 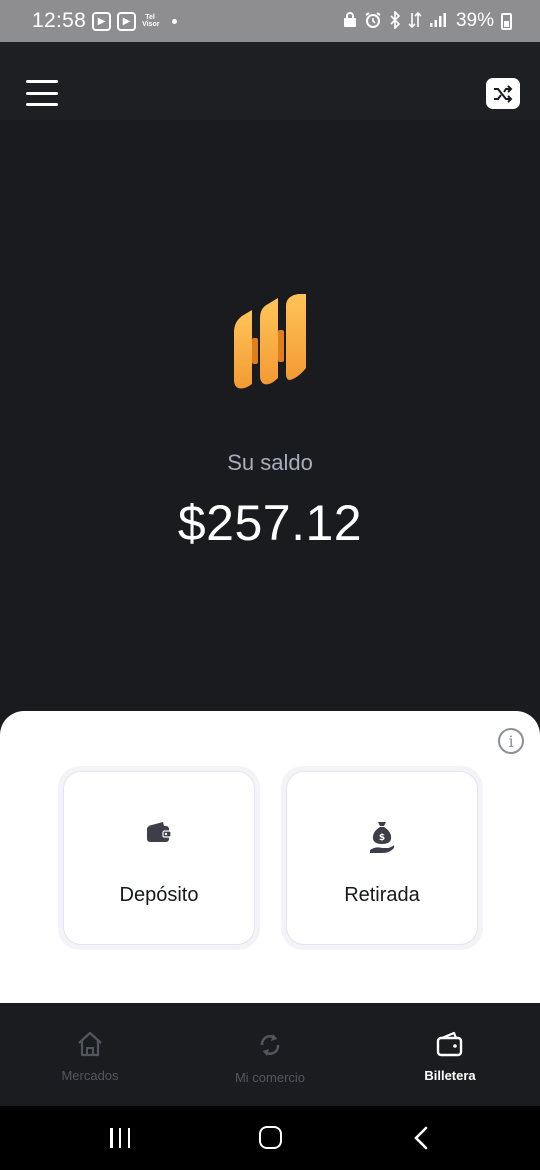 I want to click on withdraw-card: $ Retirada, so click(x=382, y=858).